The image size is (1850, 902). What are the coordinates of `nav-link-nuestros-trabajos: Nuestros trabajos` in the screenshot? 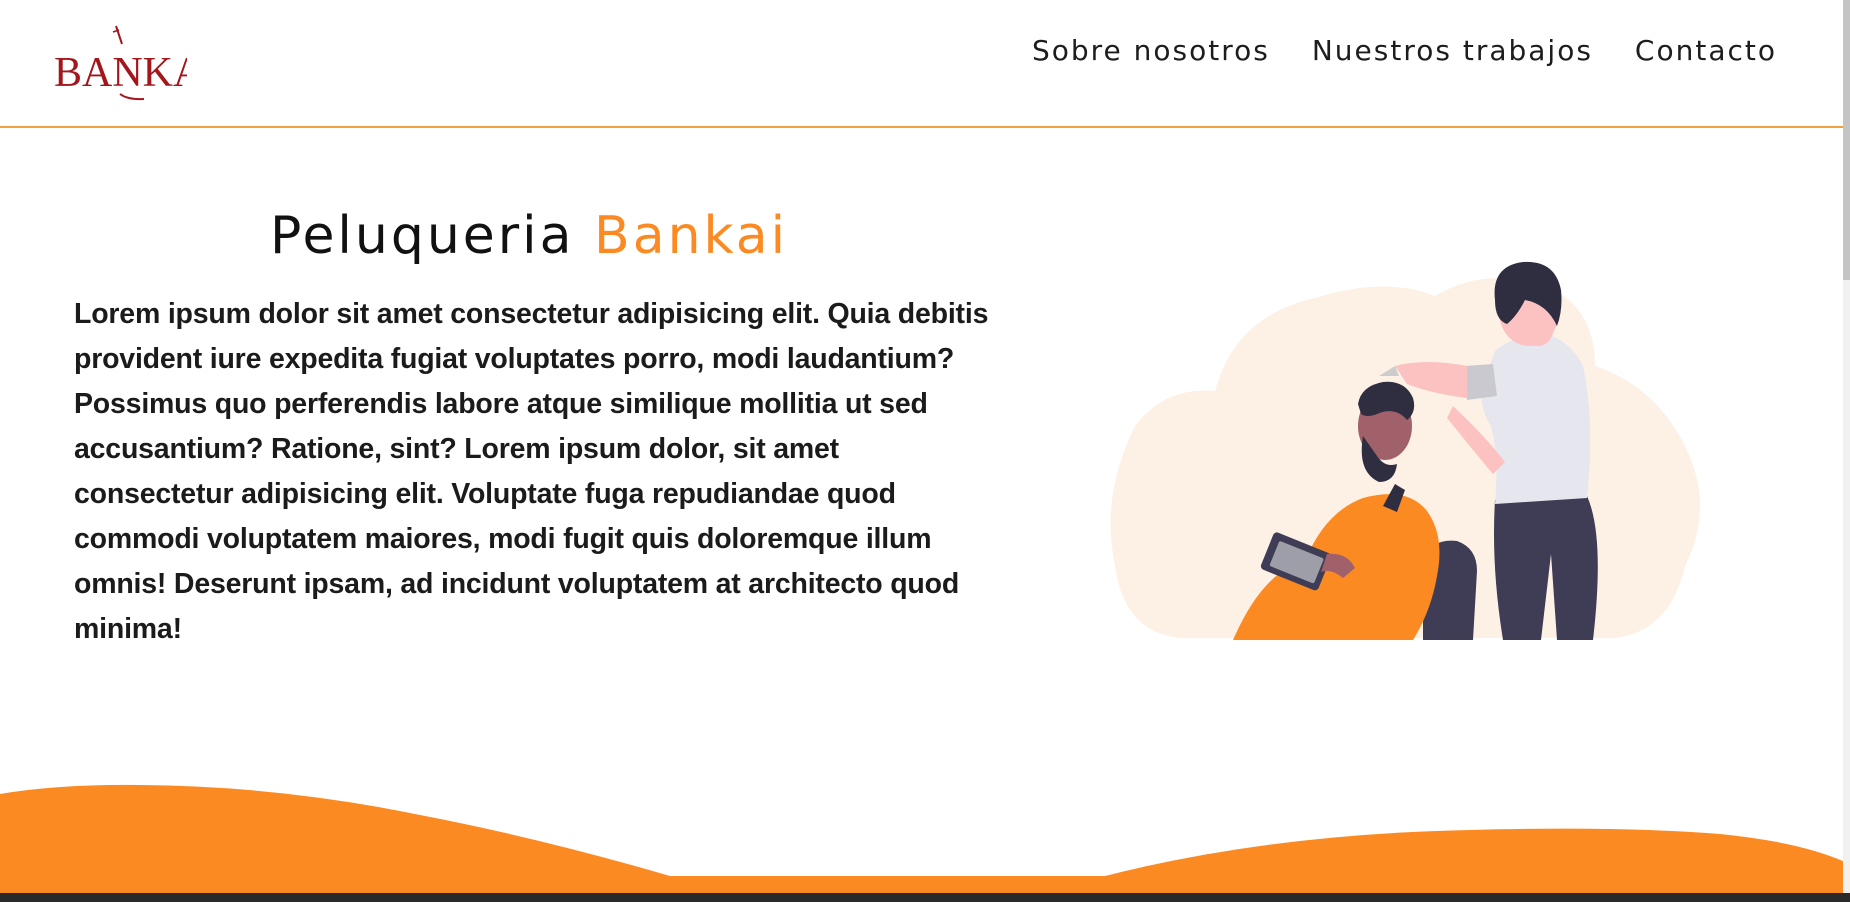 It's located at (1452, 50).